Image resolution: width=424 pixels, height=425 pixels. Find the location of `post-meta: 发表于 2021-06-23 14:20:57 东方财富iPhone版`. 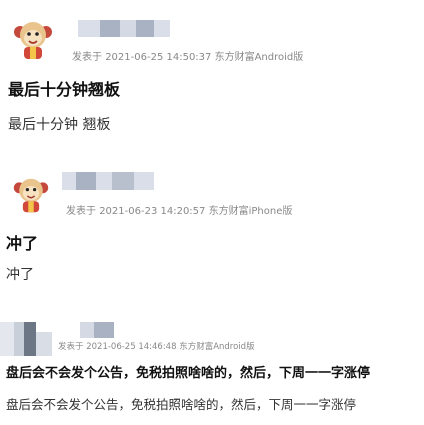

post-meta: 发表于 2021-06-23 14:20:57 东方财富iPhone版 is located at coordinates (179, 209).